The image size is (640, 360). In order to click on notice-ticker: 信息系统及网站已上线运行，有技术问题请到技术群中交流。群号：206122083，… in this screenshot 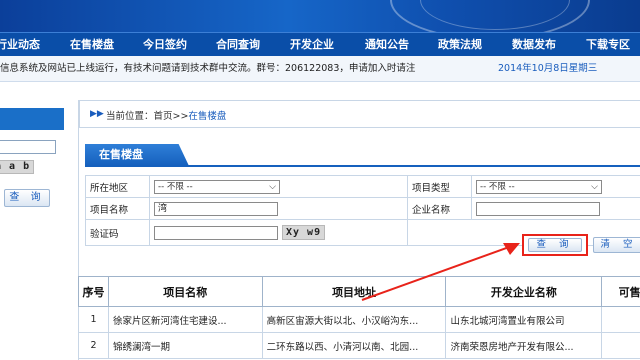, I will do `click(320, 69)`.